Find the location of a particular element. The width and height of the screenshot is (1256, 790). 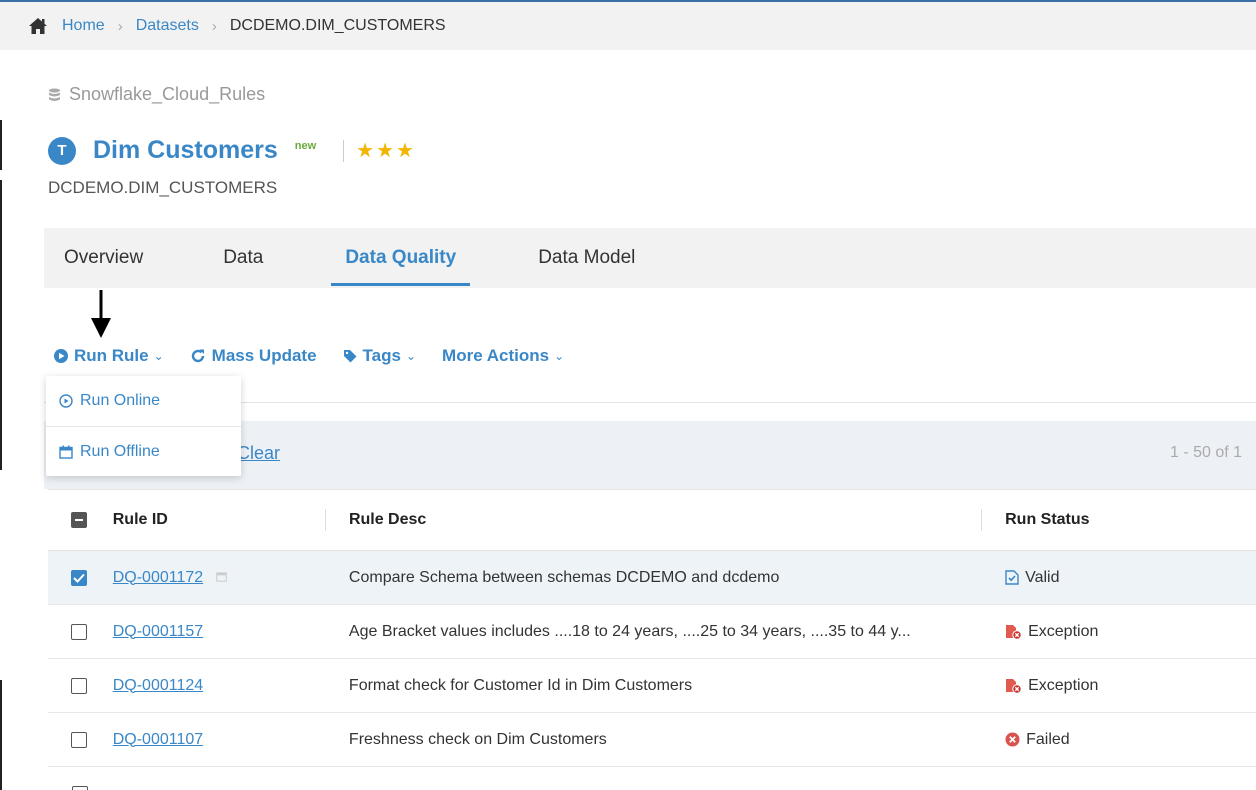

more-actions-label: More Actions is located at coordinates (496, 355).